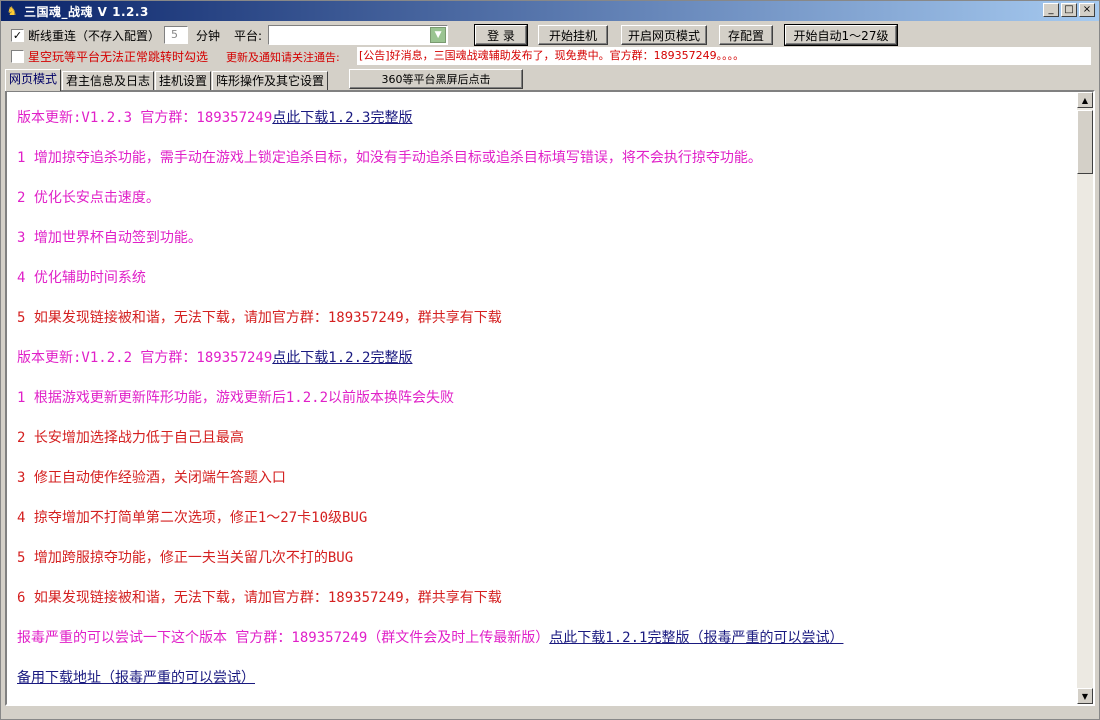 The height and width of the screenshot is (720, 1100). What do you see at coordinates (230, 35) in the screenshot?
I see `toolbar-left: ✓ 断线重连（不存入配置） 5 分钟 平台: ▼` at bounding box center [230, 35].